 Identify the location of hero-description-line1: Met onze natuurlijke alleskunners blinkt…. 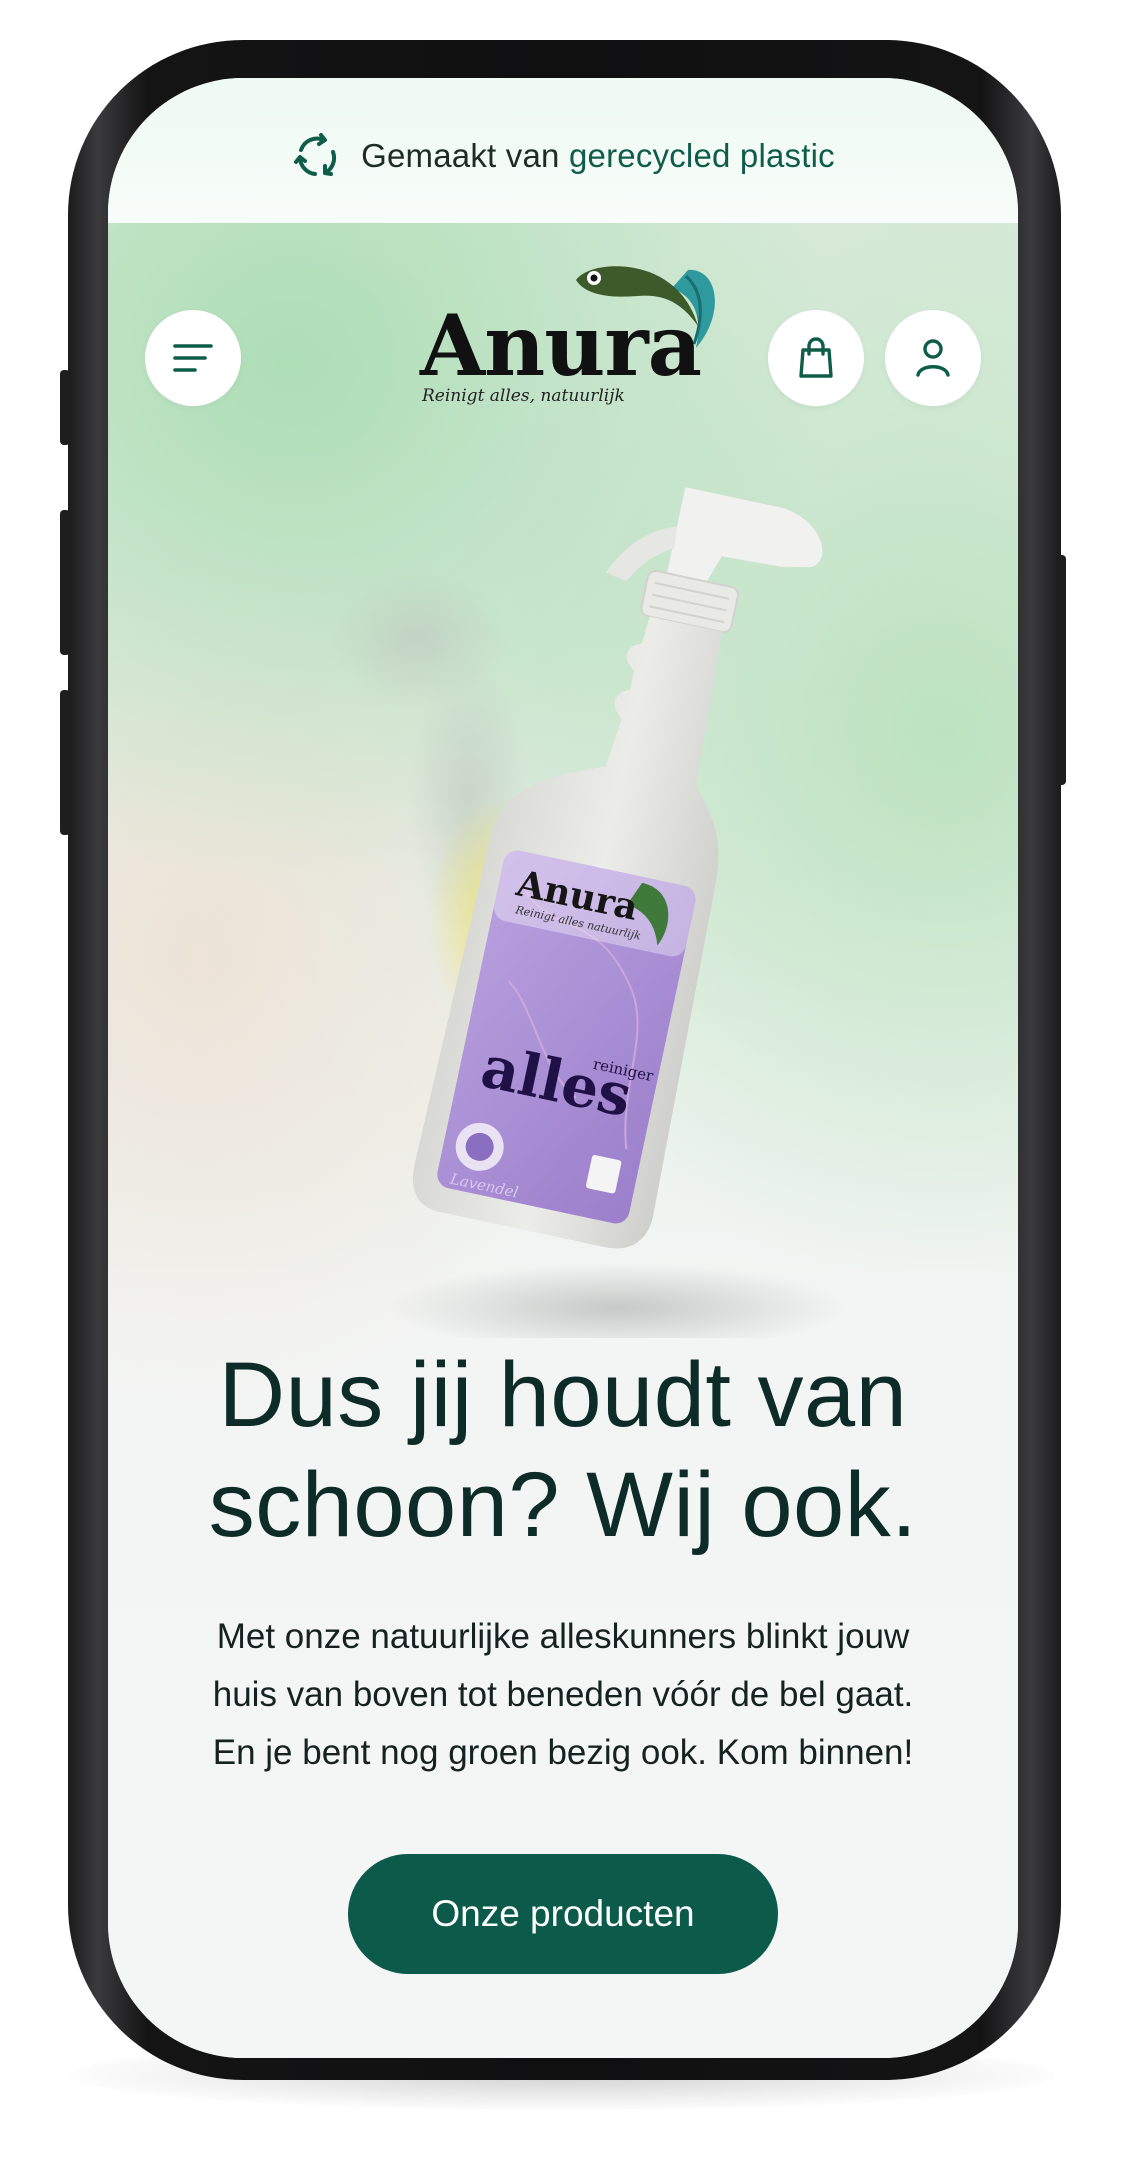
(563, 1636).